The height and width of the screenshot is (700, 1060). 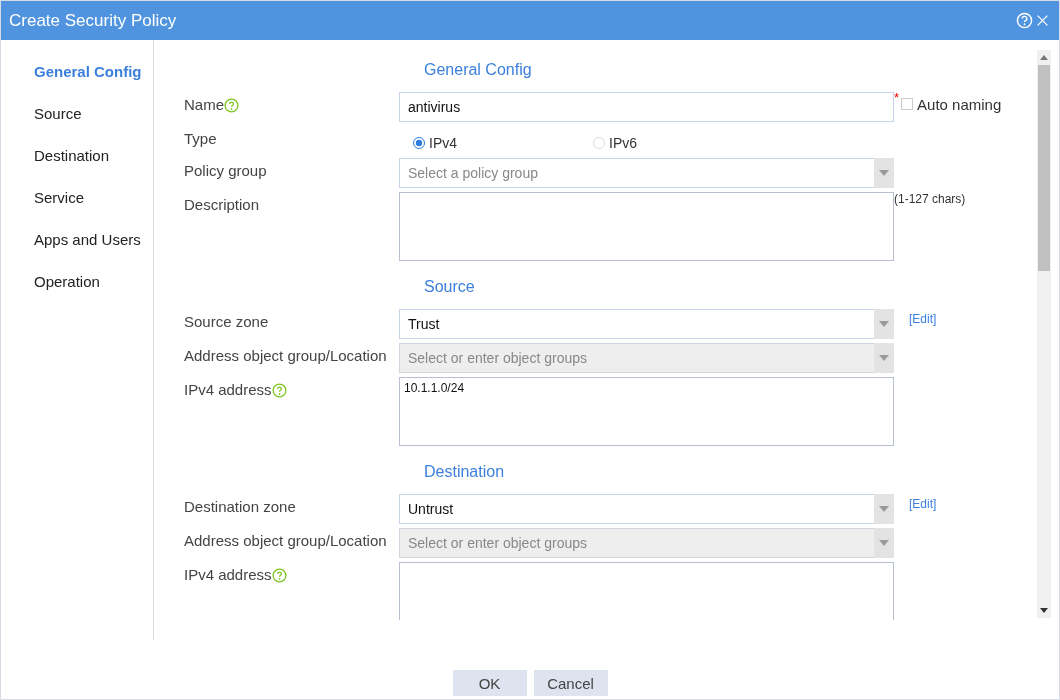 I want to click on dropdown-field: Select a policy group, so click(x=646, y=173).